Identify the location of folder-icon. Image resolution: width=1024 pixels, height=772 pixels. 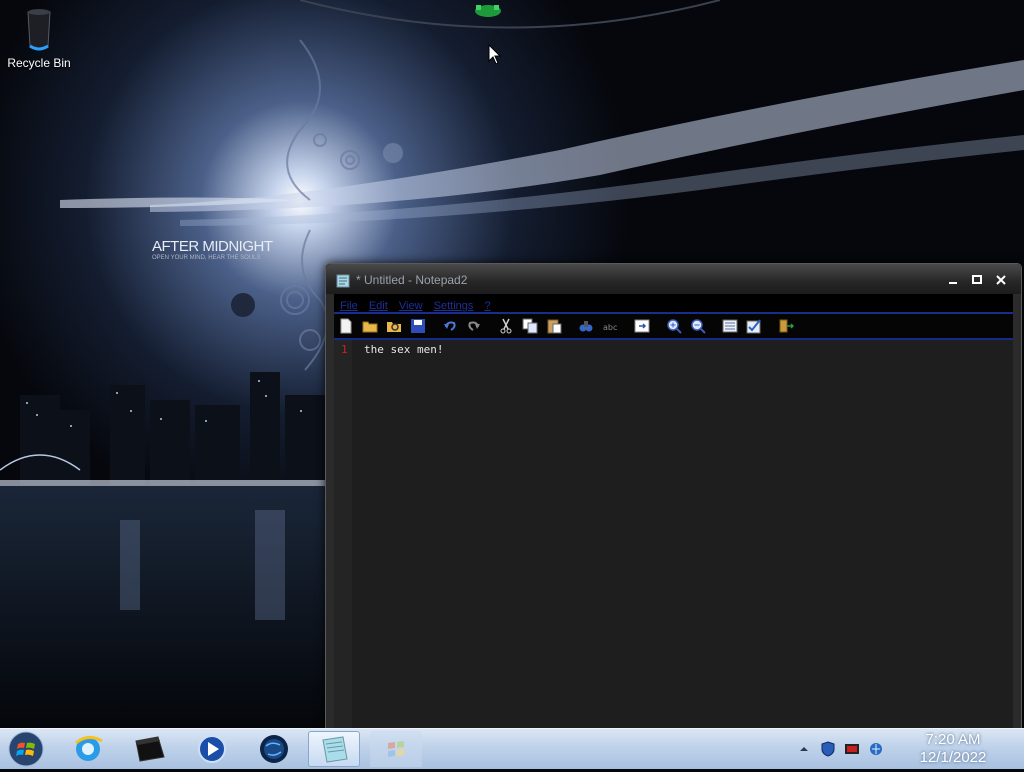
(150, 749).